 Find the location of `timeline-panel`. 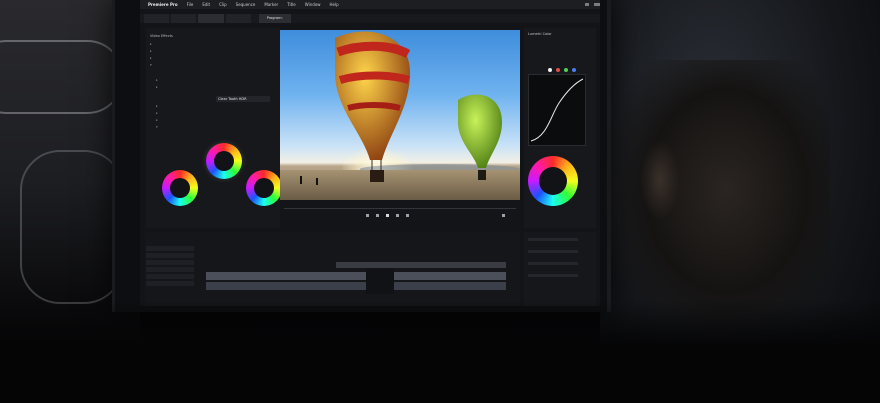

timeline-panel is located at coordinates (333, 269).